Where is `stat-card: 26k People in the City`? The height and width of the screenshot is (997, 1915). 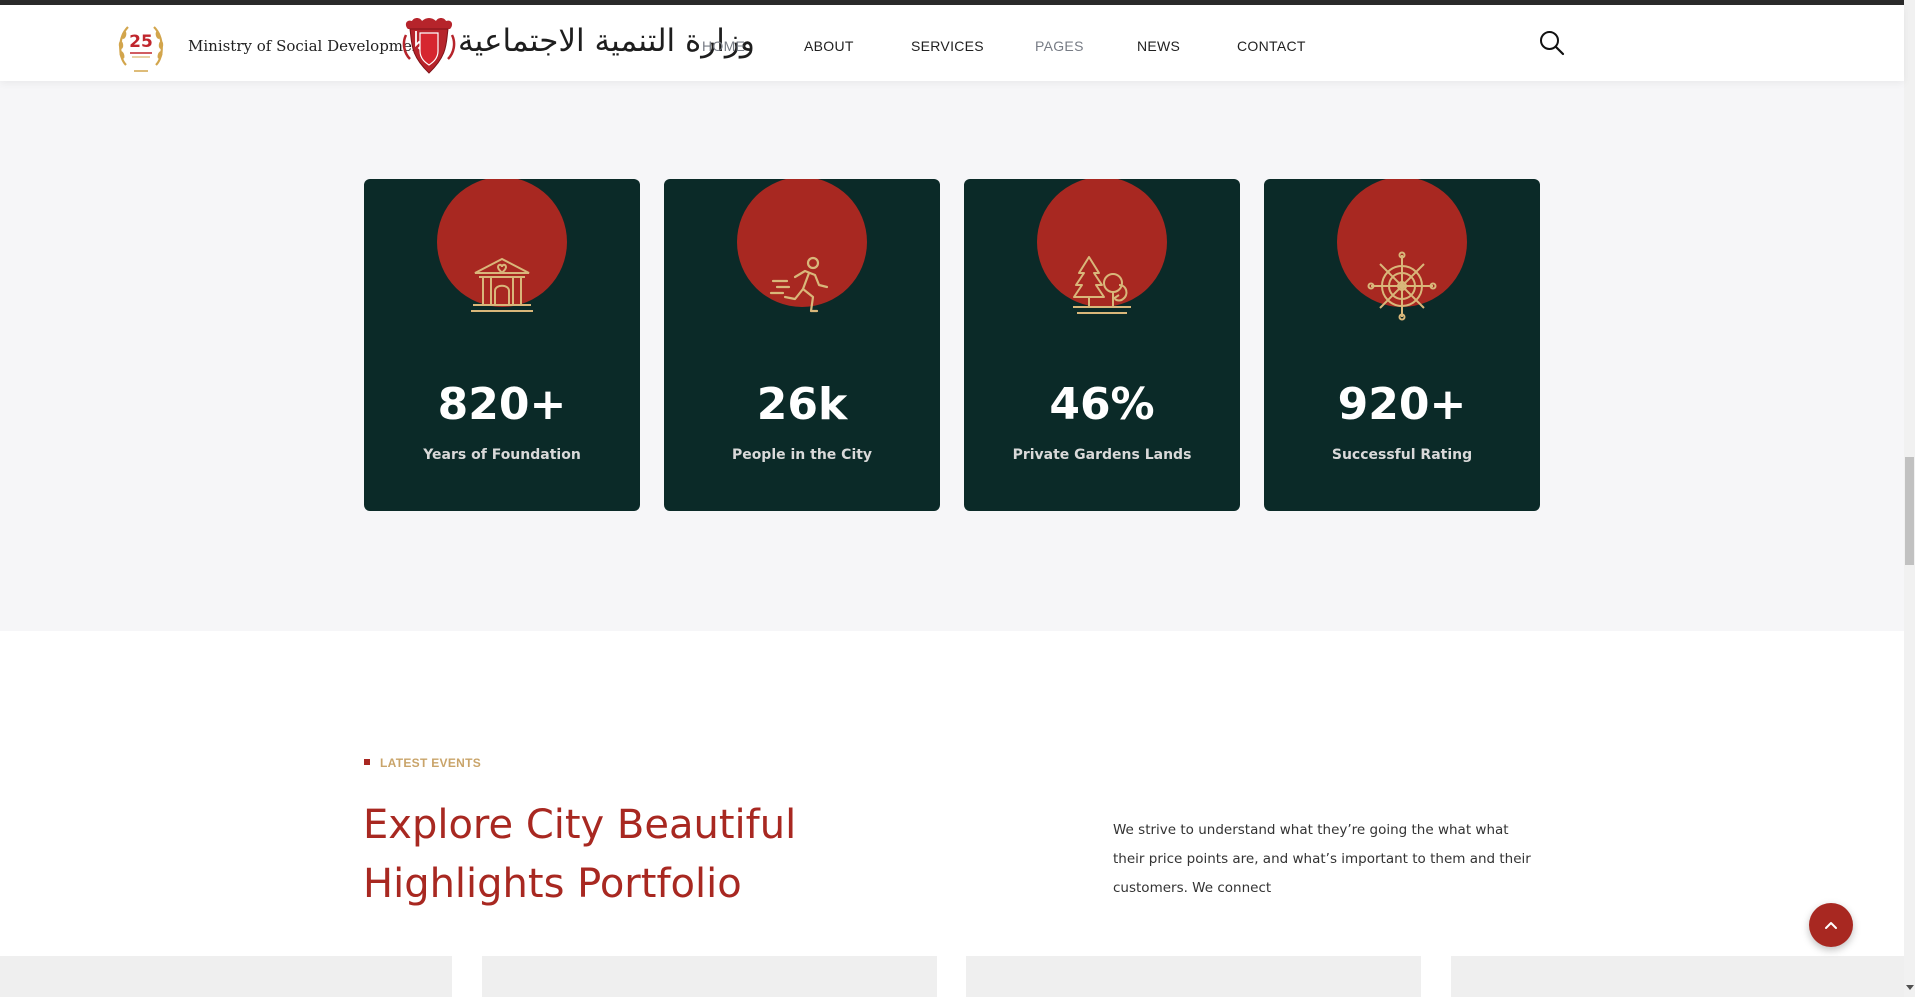
stat-card: 26k People in the City is located at coordinates (802, 345).